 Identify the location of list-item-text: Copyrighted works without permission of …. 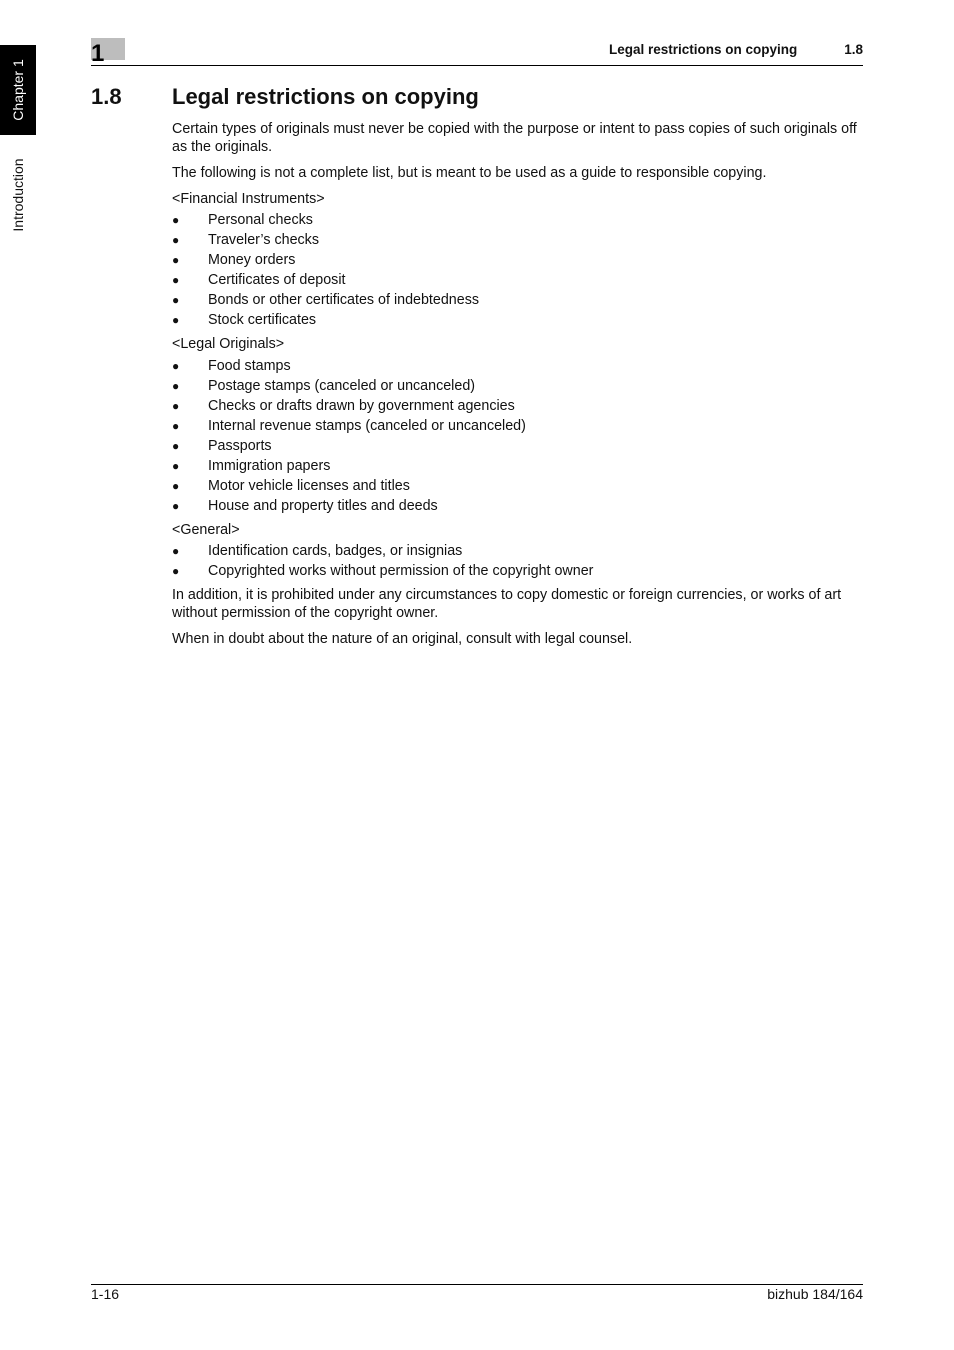
(401, 571).